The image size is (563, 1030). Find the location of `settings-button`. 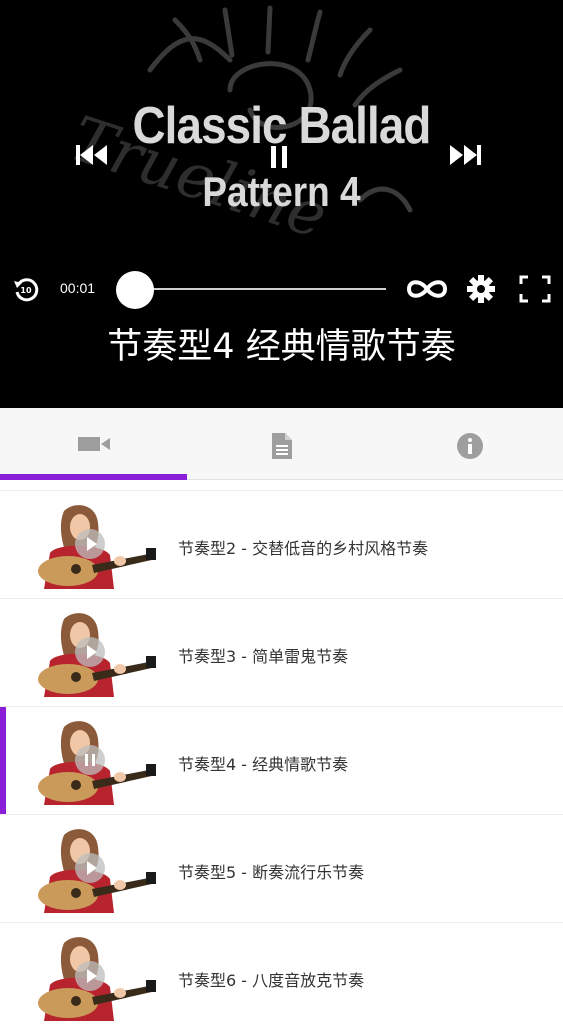

settings-button is located at coordinates (481, 289).